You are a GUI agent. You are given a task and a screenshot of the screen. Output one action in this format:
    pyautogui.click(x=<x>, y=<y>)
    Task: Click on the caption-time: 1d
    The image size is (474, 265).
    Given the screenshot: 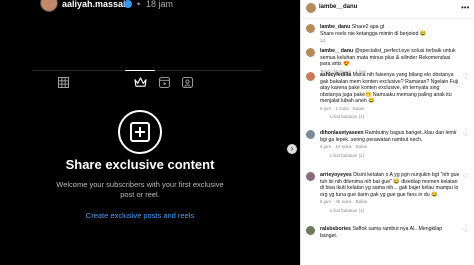 What is the action you would take?
    pyautogui.click(x=323, y=40)
    